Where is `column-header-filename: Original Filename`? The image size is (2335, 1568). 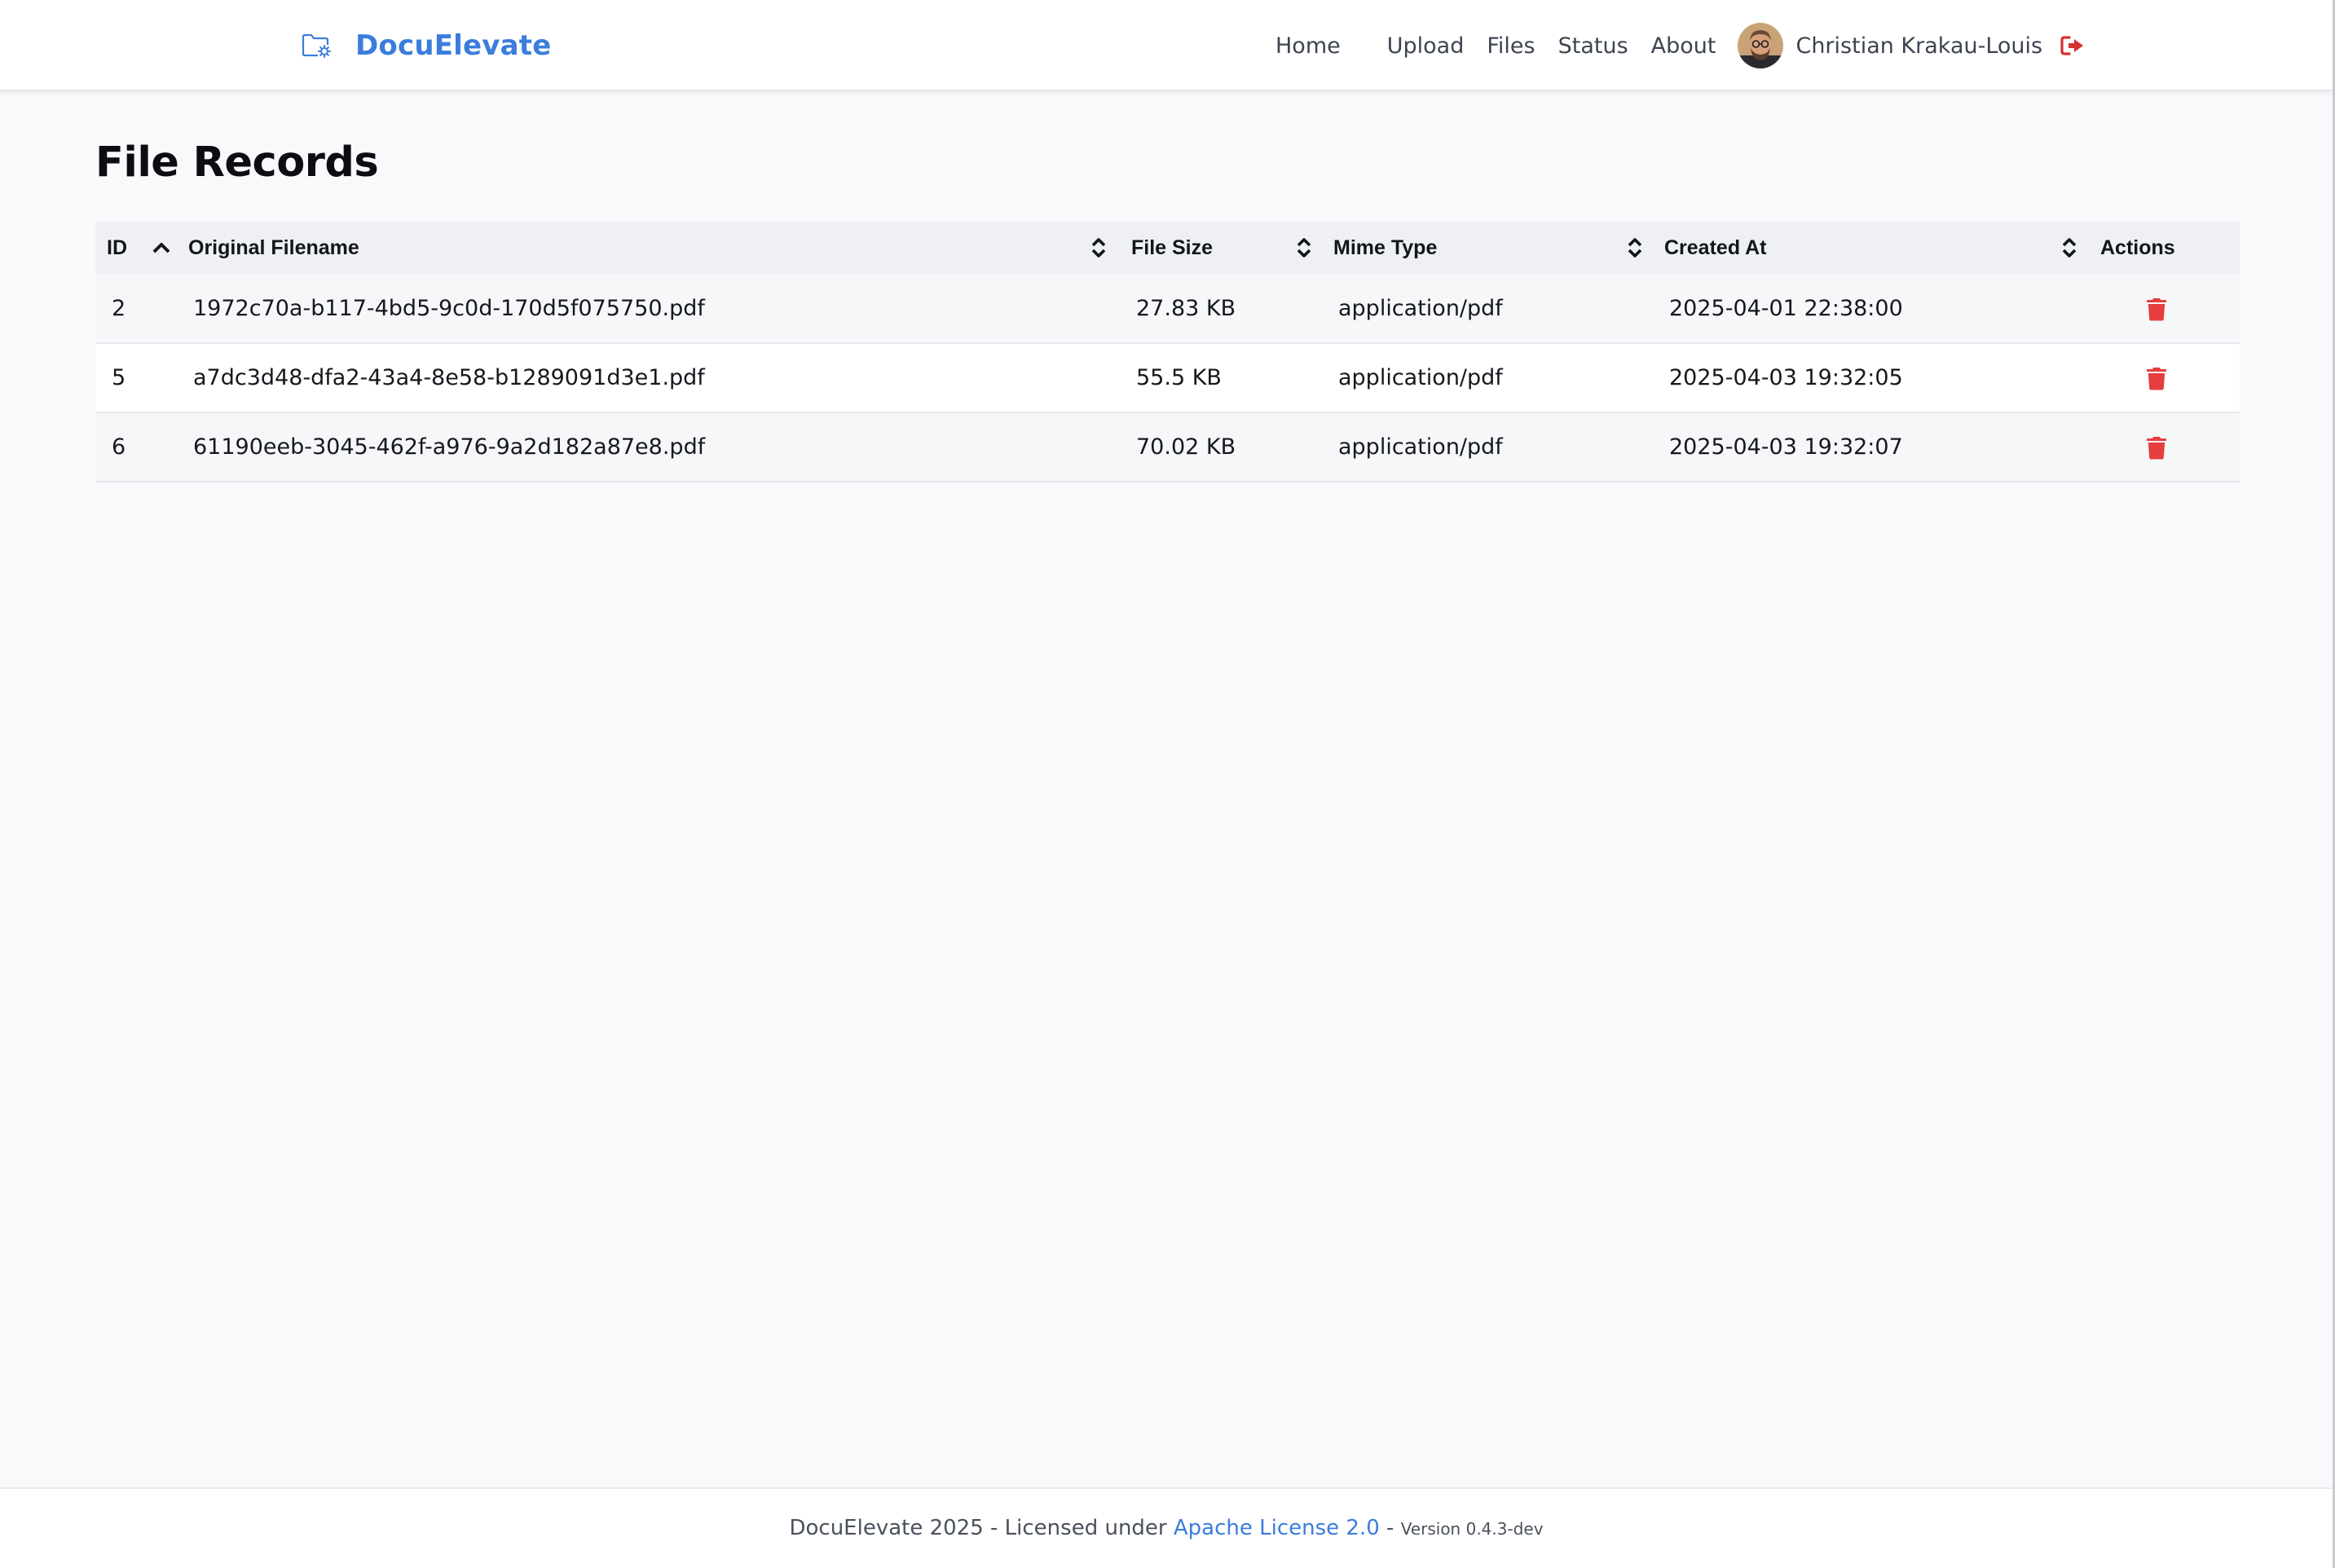 column-header-filename: Original Filename is located at coordinates (648, 248).